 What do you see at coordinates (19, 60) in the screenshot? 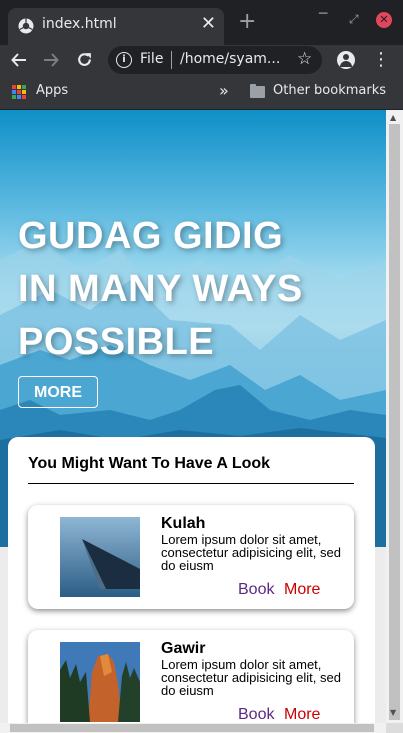
I see `back-icon` at bounding box center [19, 60].